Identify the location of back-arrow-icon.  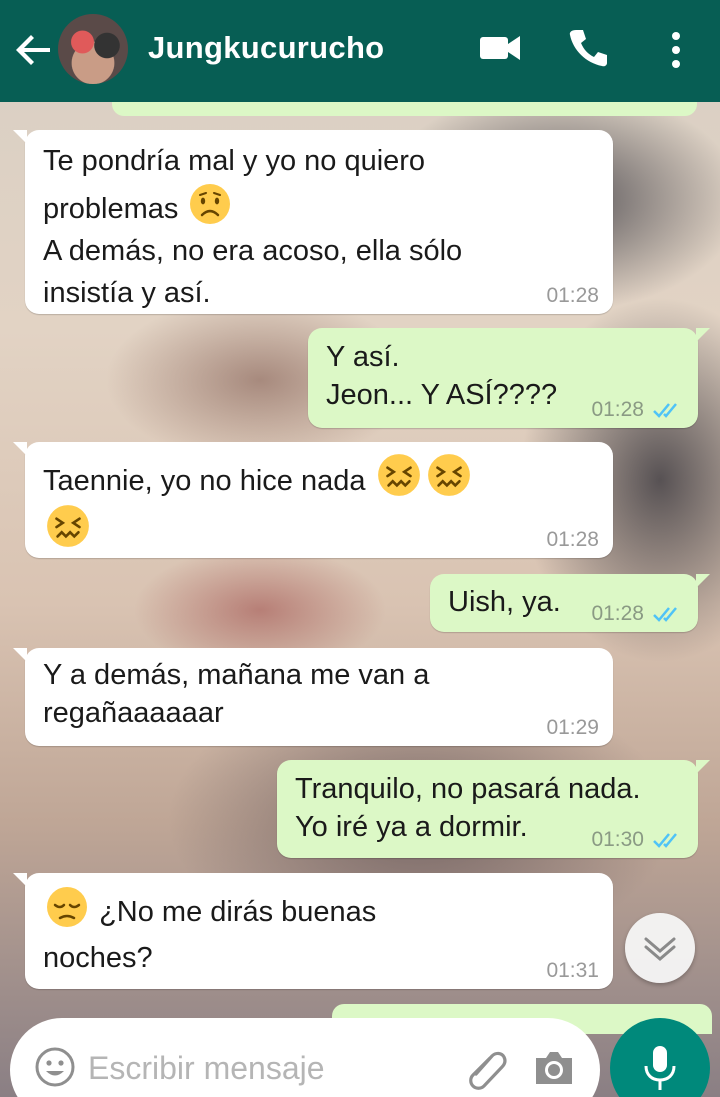
(34, 50).